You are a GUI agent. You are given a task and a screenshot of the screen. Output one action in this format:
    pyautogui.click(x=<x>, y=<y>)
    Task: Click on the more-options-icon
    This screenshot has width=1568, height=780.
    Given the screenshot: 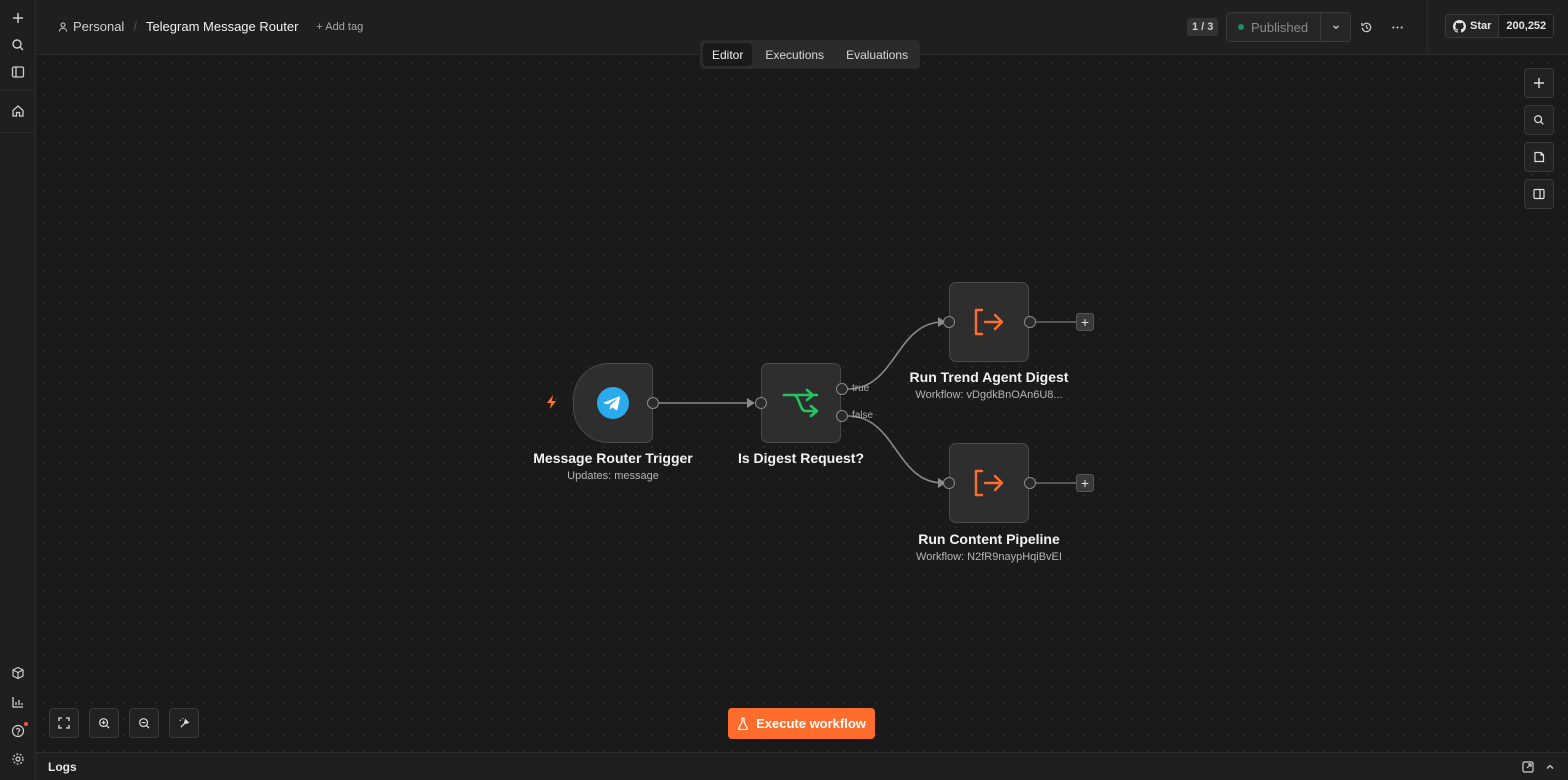 What is the action you would take?
    pyautogui.click(x=1397, y=27)
    